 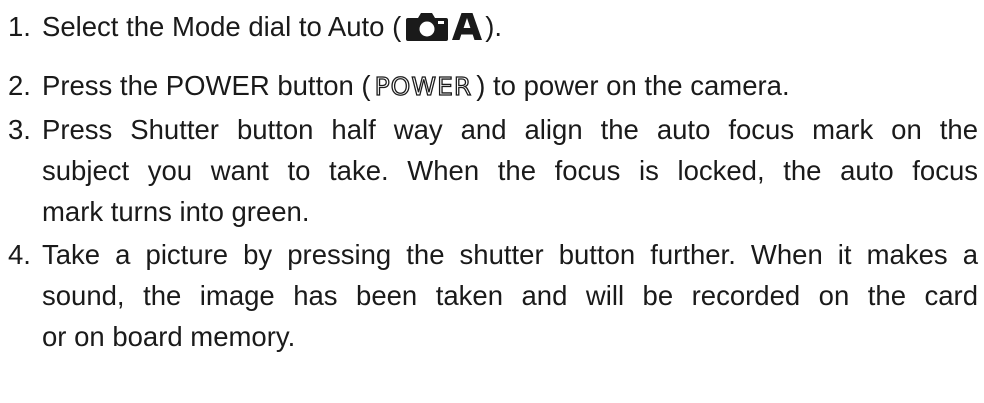 I want to click on power-button-label: POWER, so click(x=423, y=86).